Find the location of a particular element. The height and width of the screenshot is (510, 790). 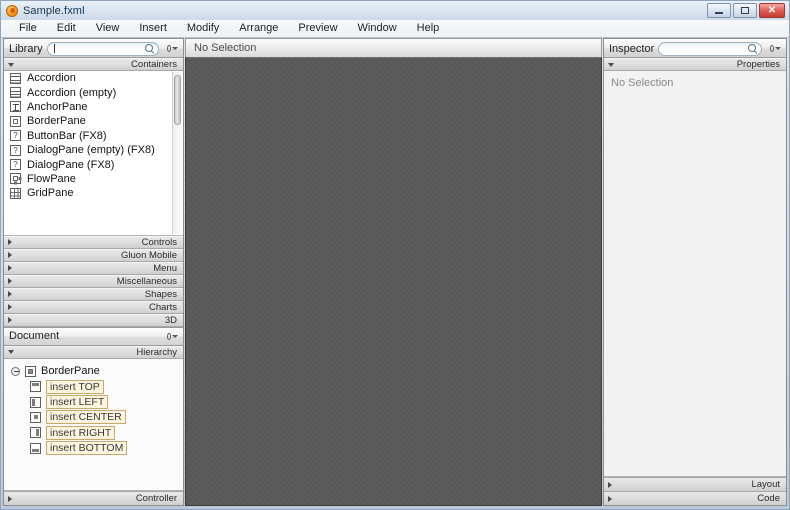

unknown-icon: ? is located at coordinates (15, 165).